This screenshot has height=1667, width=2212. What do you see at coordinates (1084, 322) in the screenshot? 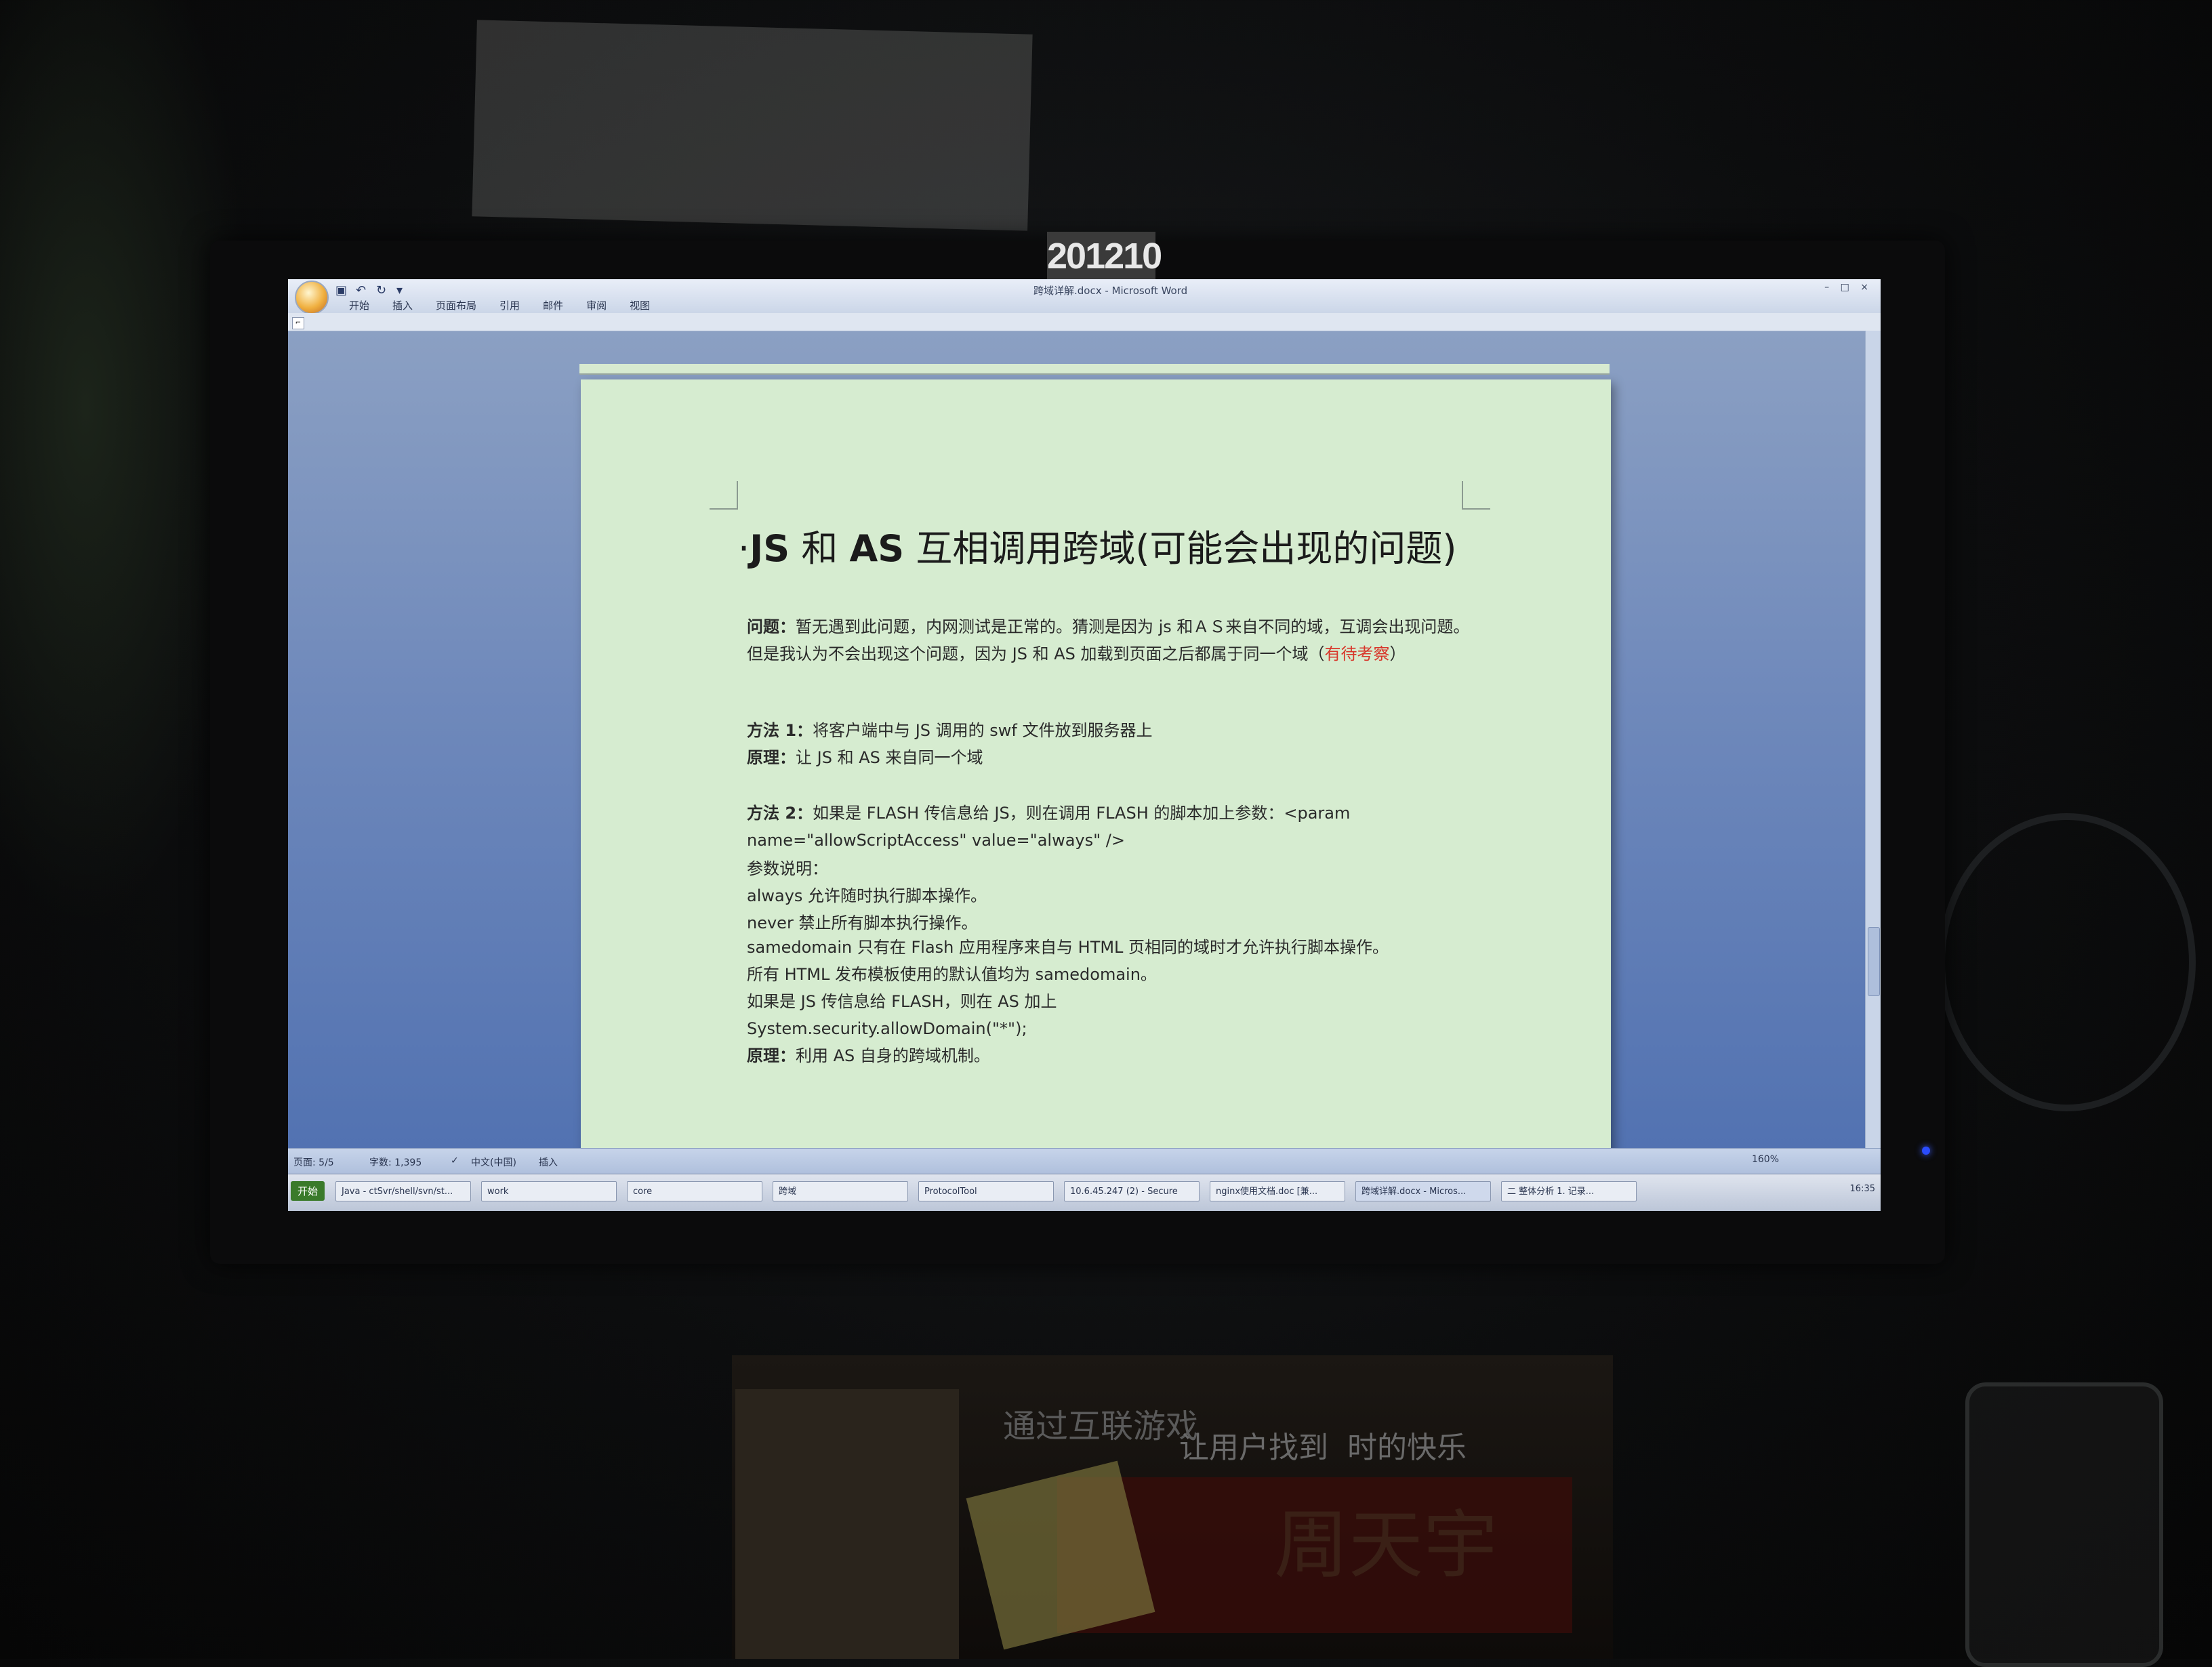
I see `ribbon-collapsed` at bounding box center [1084, 322].